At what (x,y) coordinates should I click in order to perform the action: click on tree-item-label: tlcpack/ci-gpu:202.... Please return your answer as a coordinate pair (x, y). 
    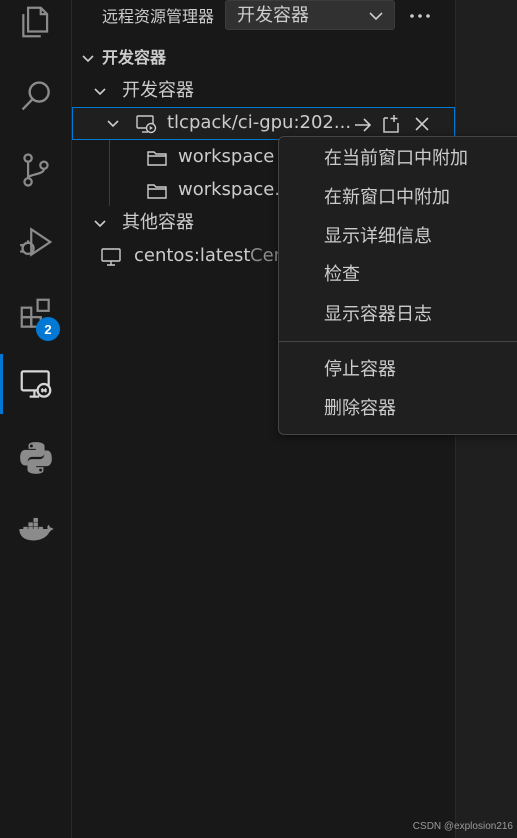
    Looking at the image, I should click on (259, 122).